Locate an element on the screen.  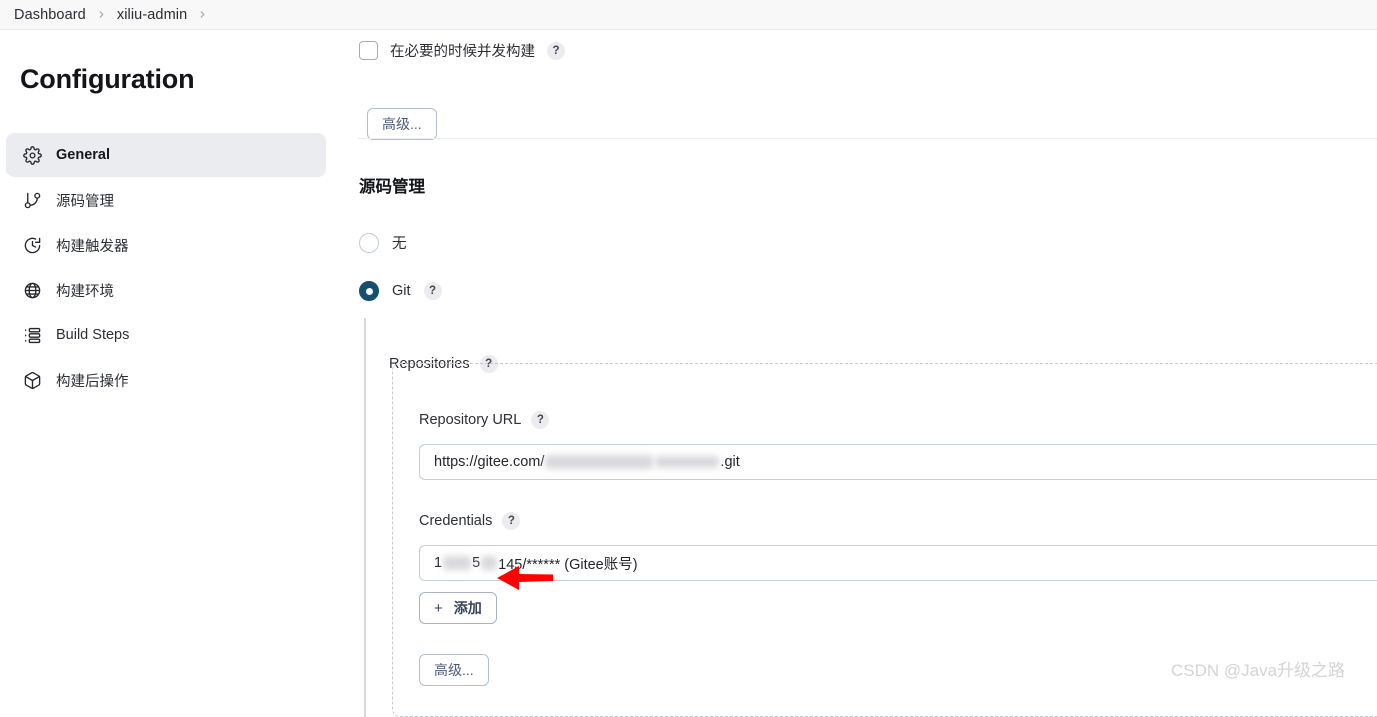
sidebar-item-build-environment: 构建环境 is located at coordinates (166, 290).